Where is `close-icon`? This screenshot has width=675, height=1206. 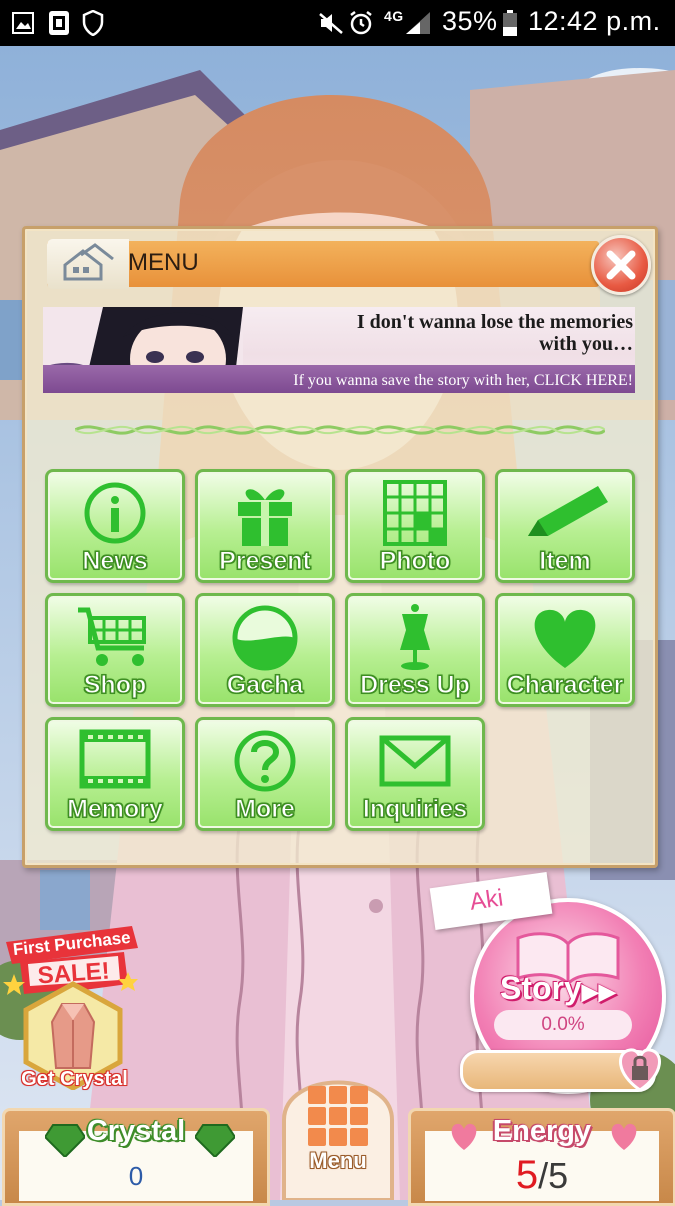 close-icon is located at coordinates (621, 265).